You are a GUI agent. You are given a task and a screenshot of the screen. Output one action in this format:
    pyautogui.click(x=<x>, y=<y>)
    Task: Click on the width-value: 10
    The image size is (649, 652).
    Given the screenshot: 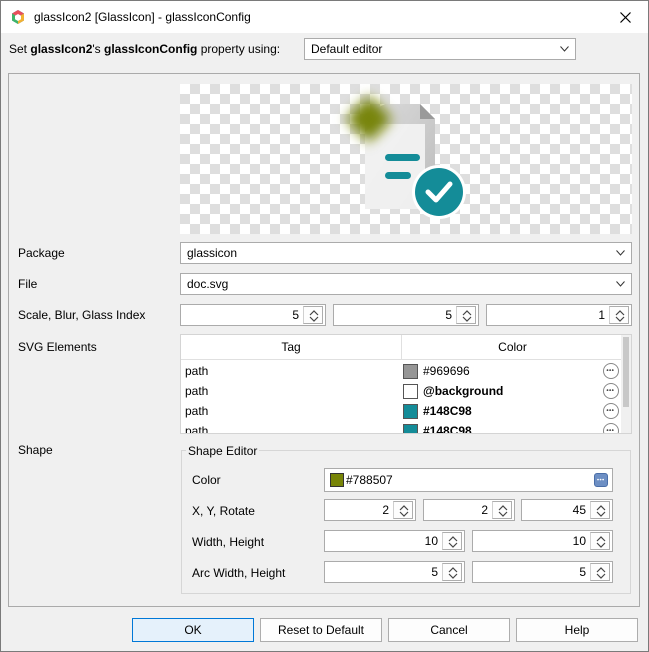 What is the action you would take?
    pyautogui.click(x=431, y=541)
    